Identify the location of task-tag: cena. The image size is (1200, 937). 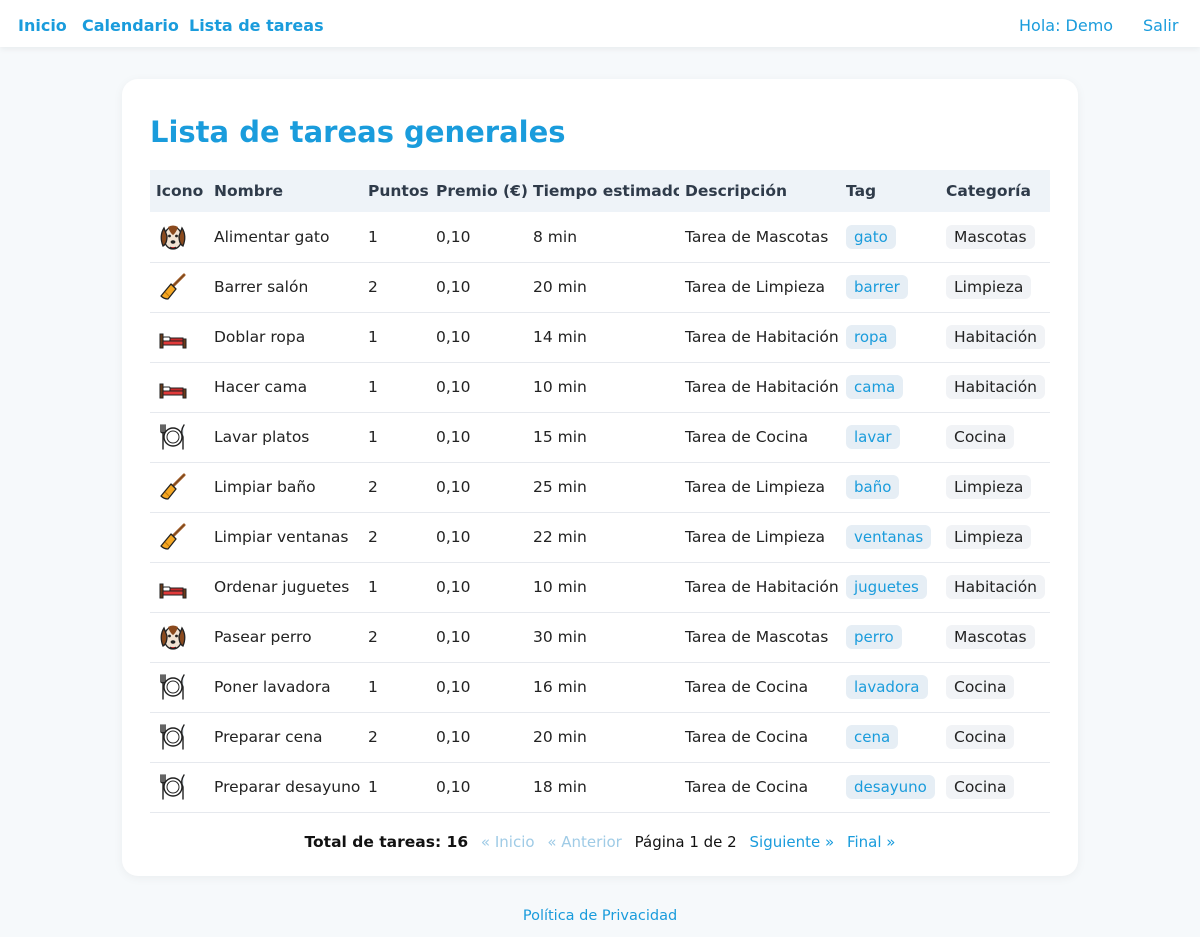
(872, 737).